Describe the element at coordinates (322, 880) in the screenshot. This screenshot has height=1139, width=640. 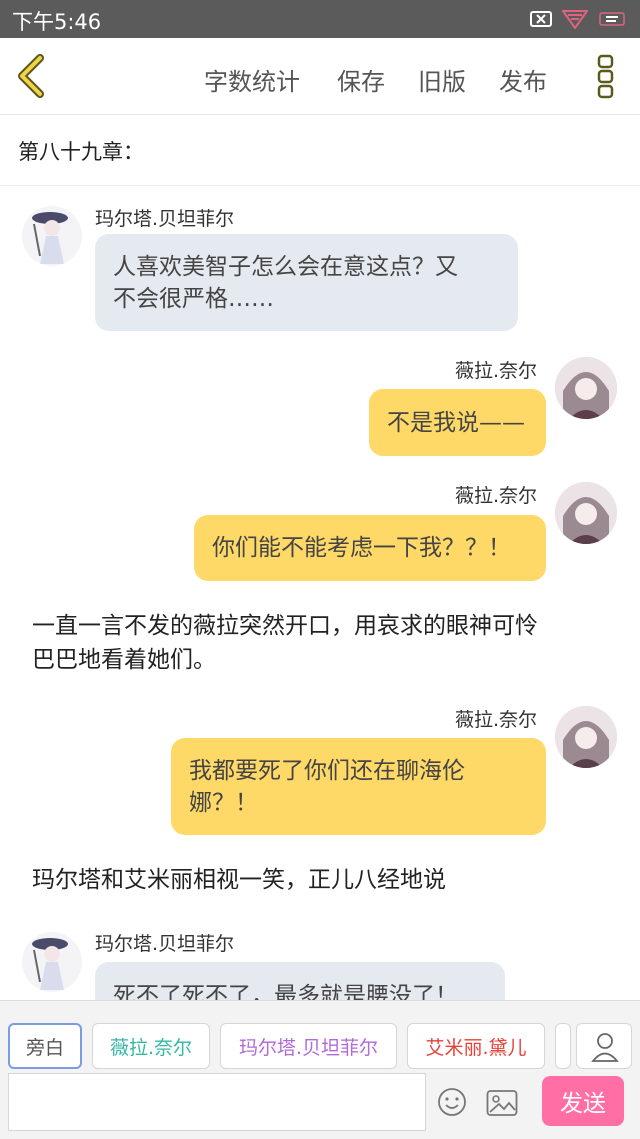
I see `narration-text: 玛尔塔和艾米丽相视一笑，正儿八经地说` at that location.